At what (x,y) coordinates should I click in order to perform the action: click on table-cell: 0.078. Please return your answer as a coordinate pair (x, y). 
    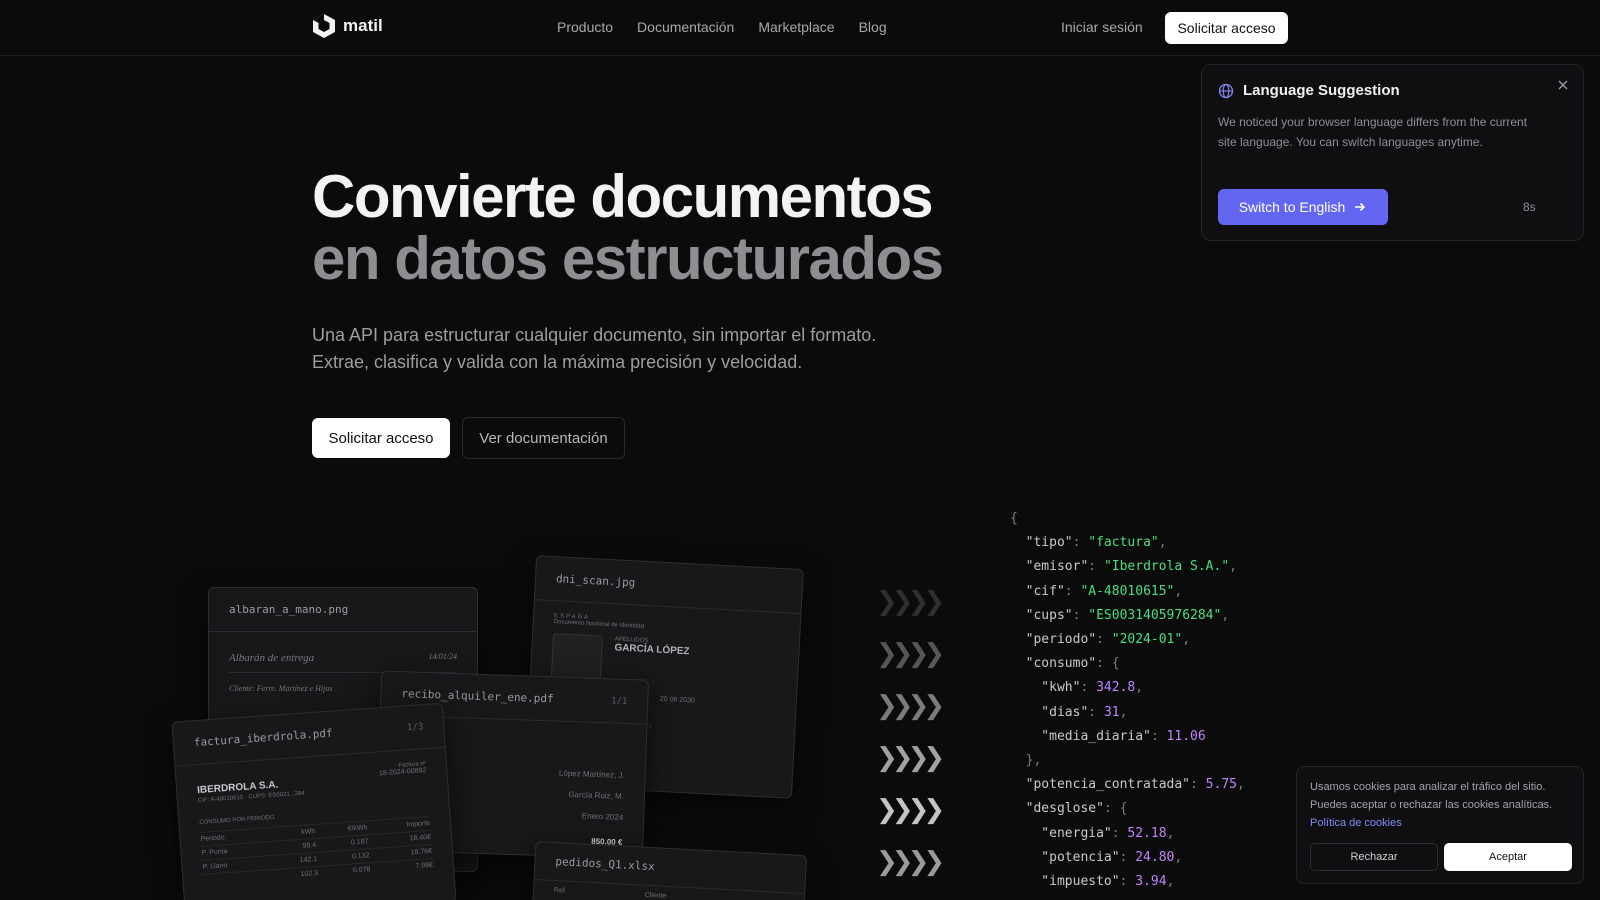
    Looking at the image, I should click on (344, 871).